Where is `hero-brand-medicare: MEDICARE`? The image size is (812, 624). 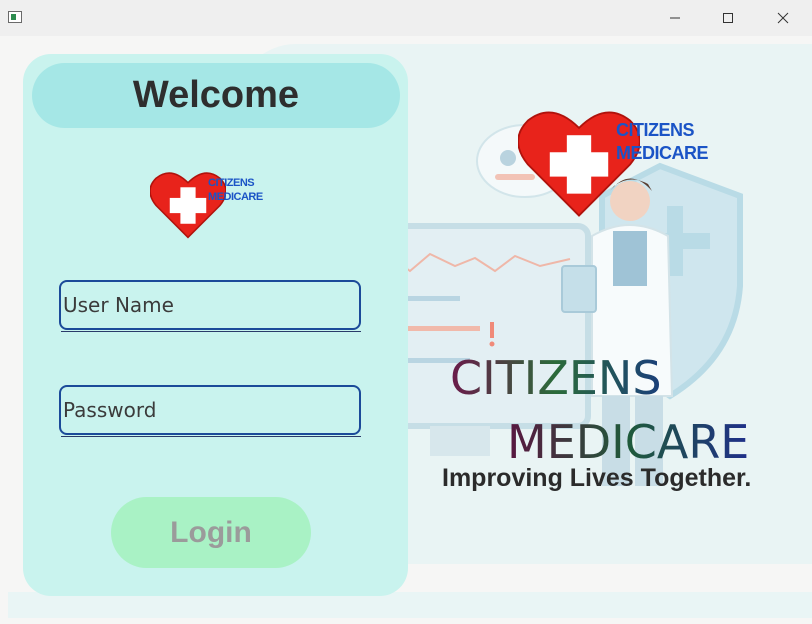
hero-brand-medicare: MEDICARE is located at coordinates (627, 442).